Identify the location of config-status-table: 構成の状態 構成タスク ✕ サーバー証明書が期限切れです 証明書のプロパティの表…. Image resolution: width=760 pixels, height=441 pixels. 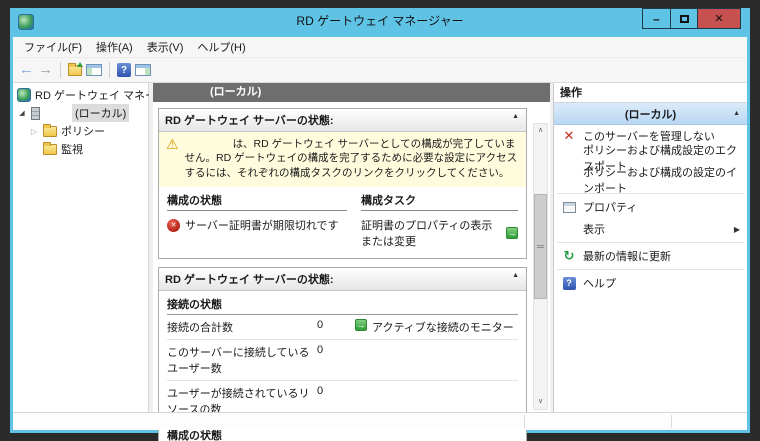
(342, 222).